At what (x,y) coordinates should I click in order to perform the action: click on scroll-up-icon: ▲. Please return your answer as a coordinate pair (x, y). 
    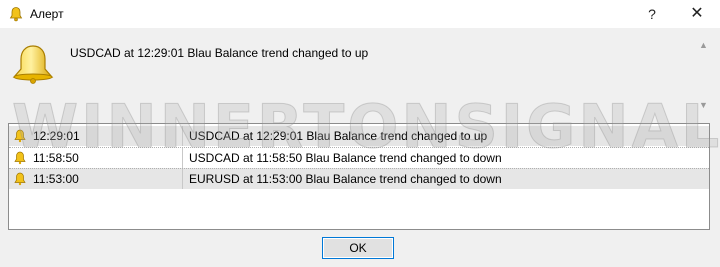
    Looking at the image, I should click on (703, 45).